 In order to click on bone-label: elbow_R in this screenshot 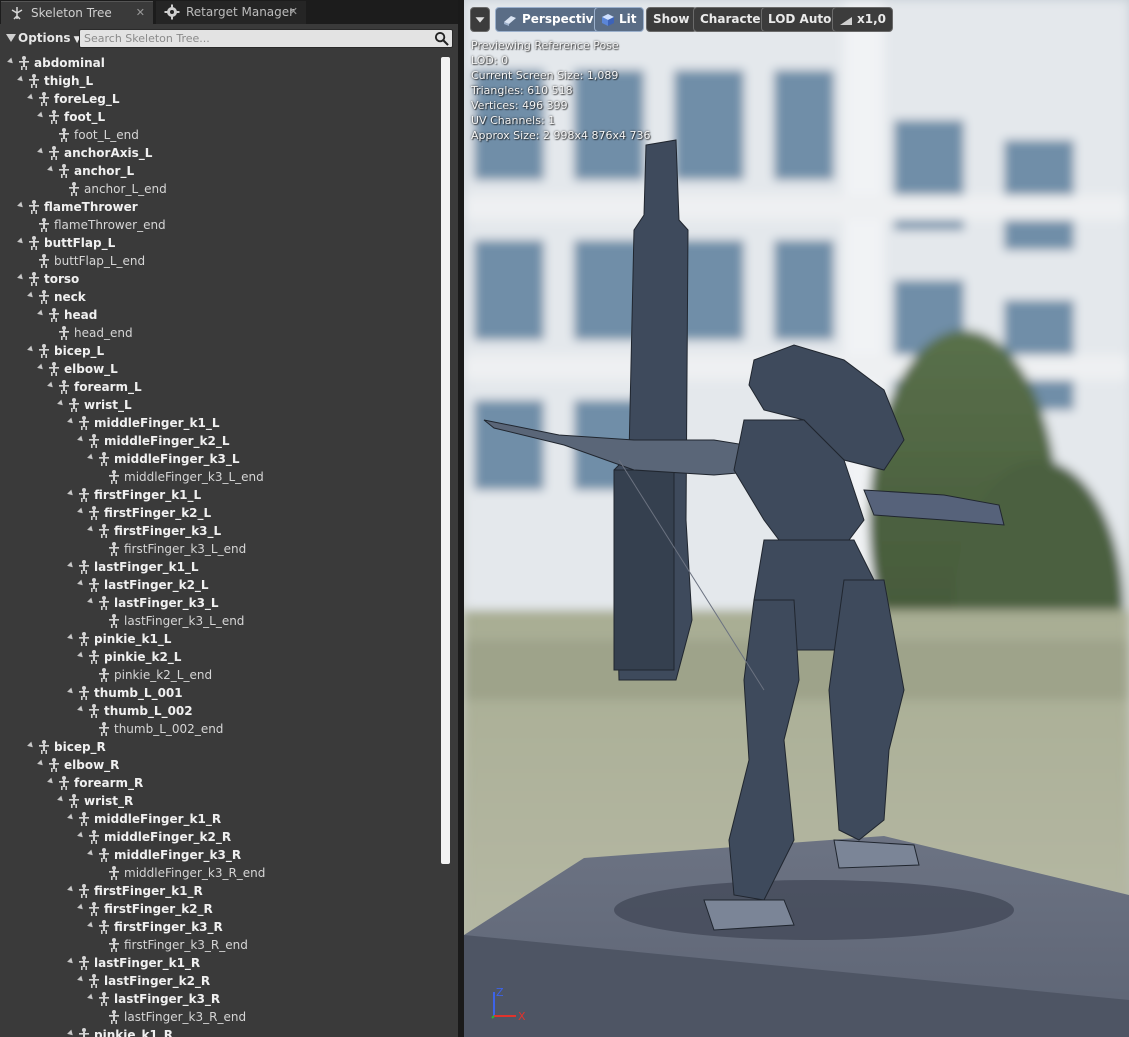, I will do `click(92, 765)`.